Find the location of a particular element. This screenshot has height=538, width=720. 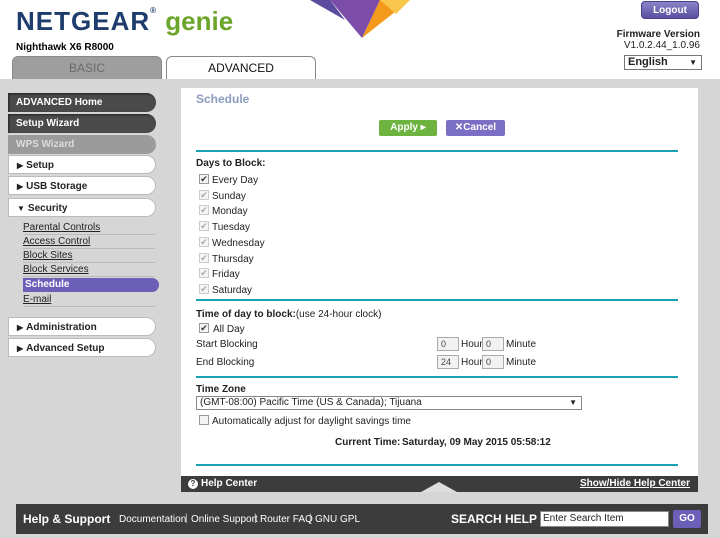

minute-unit-label: Minute is located at coordinates (521, 344).